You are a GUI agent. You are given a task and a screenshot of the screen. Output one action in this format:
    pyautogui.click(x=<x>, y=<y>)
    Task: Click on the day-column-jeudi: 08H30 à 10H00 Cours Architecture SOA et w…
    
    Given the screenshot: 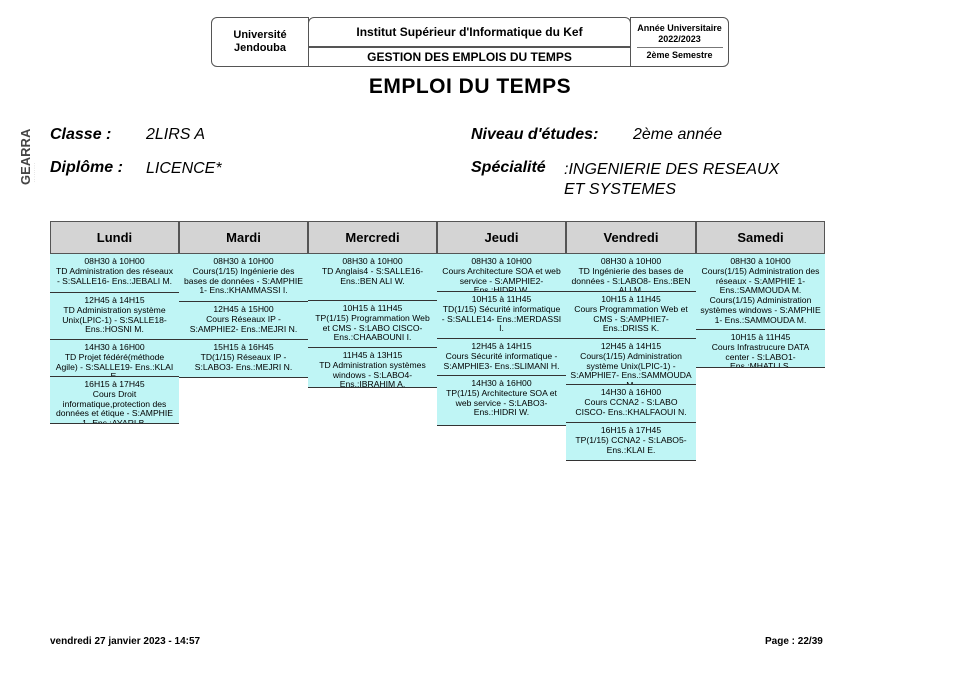 What is the action you would take?
    pyautogui.click(x=501, y=340)
    